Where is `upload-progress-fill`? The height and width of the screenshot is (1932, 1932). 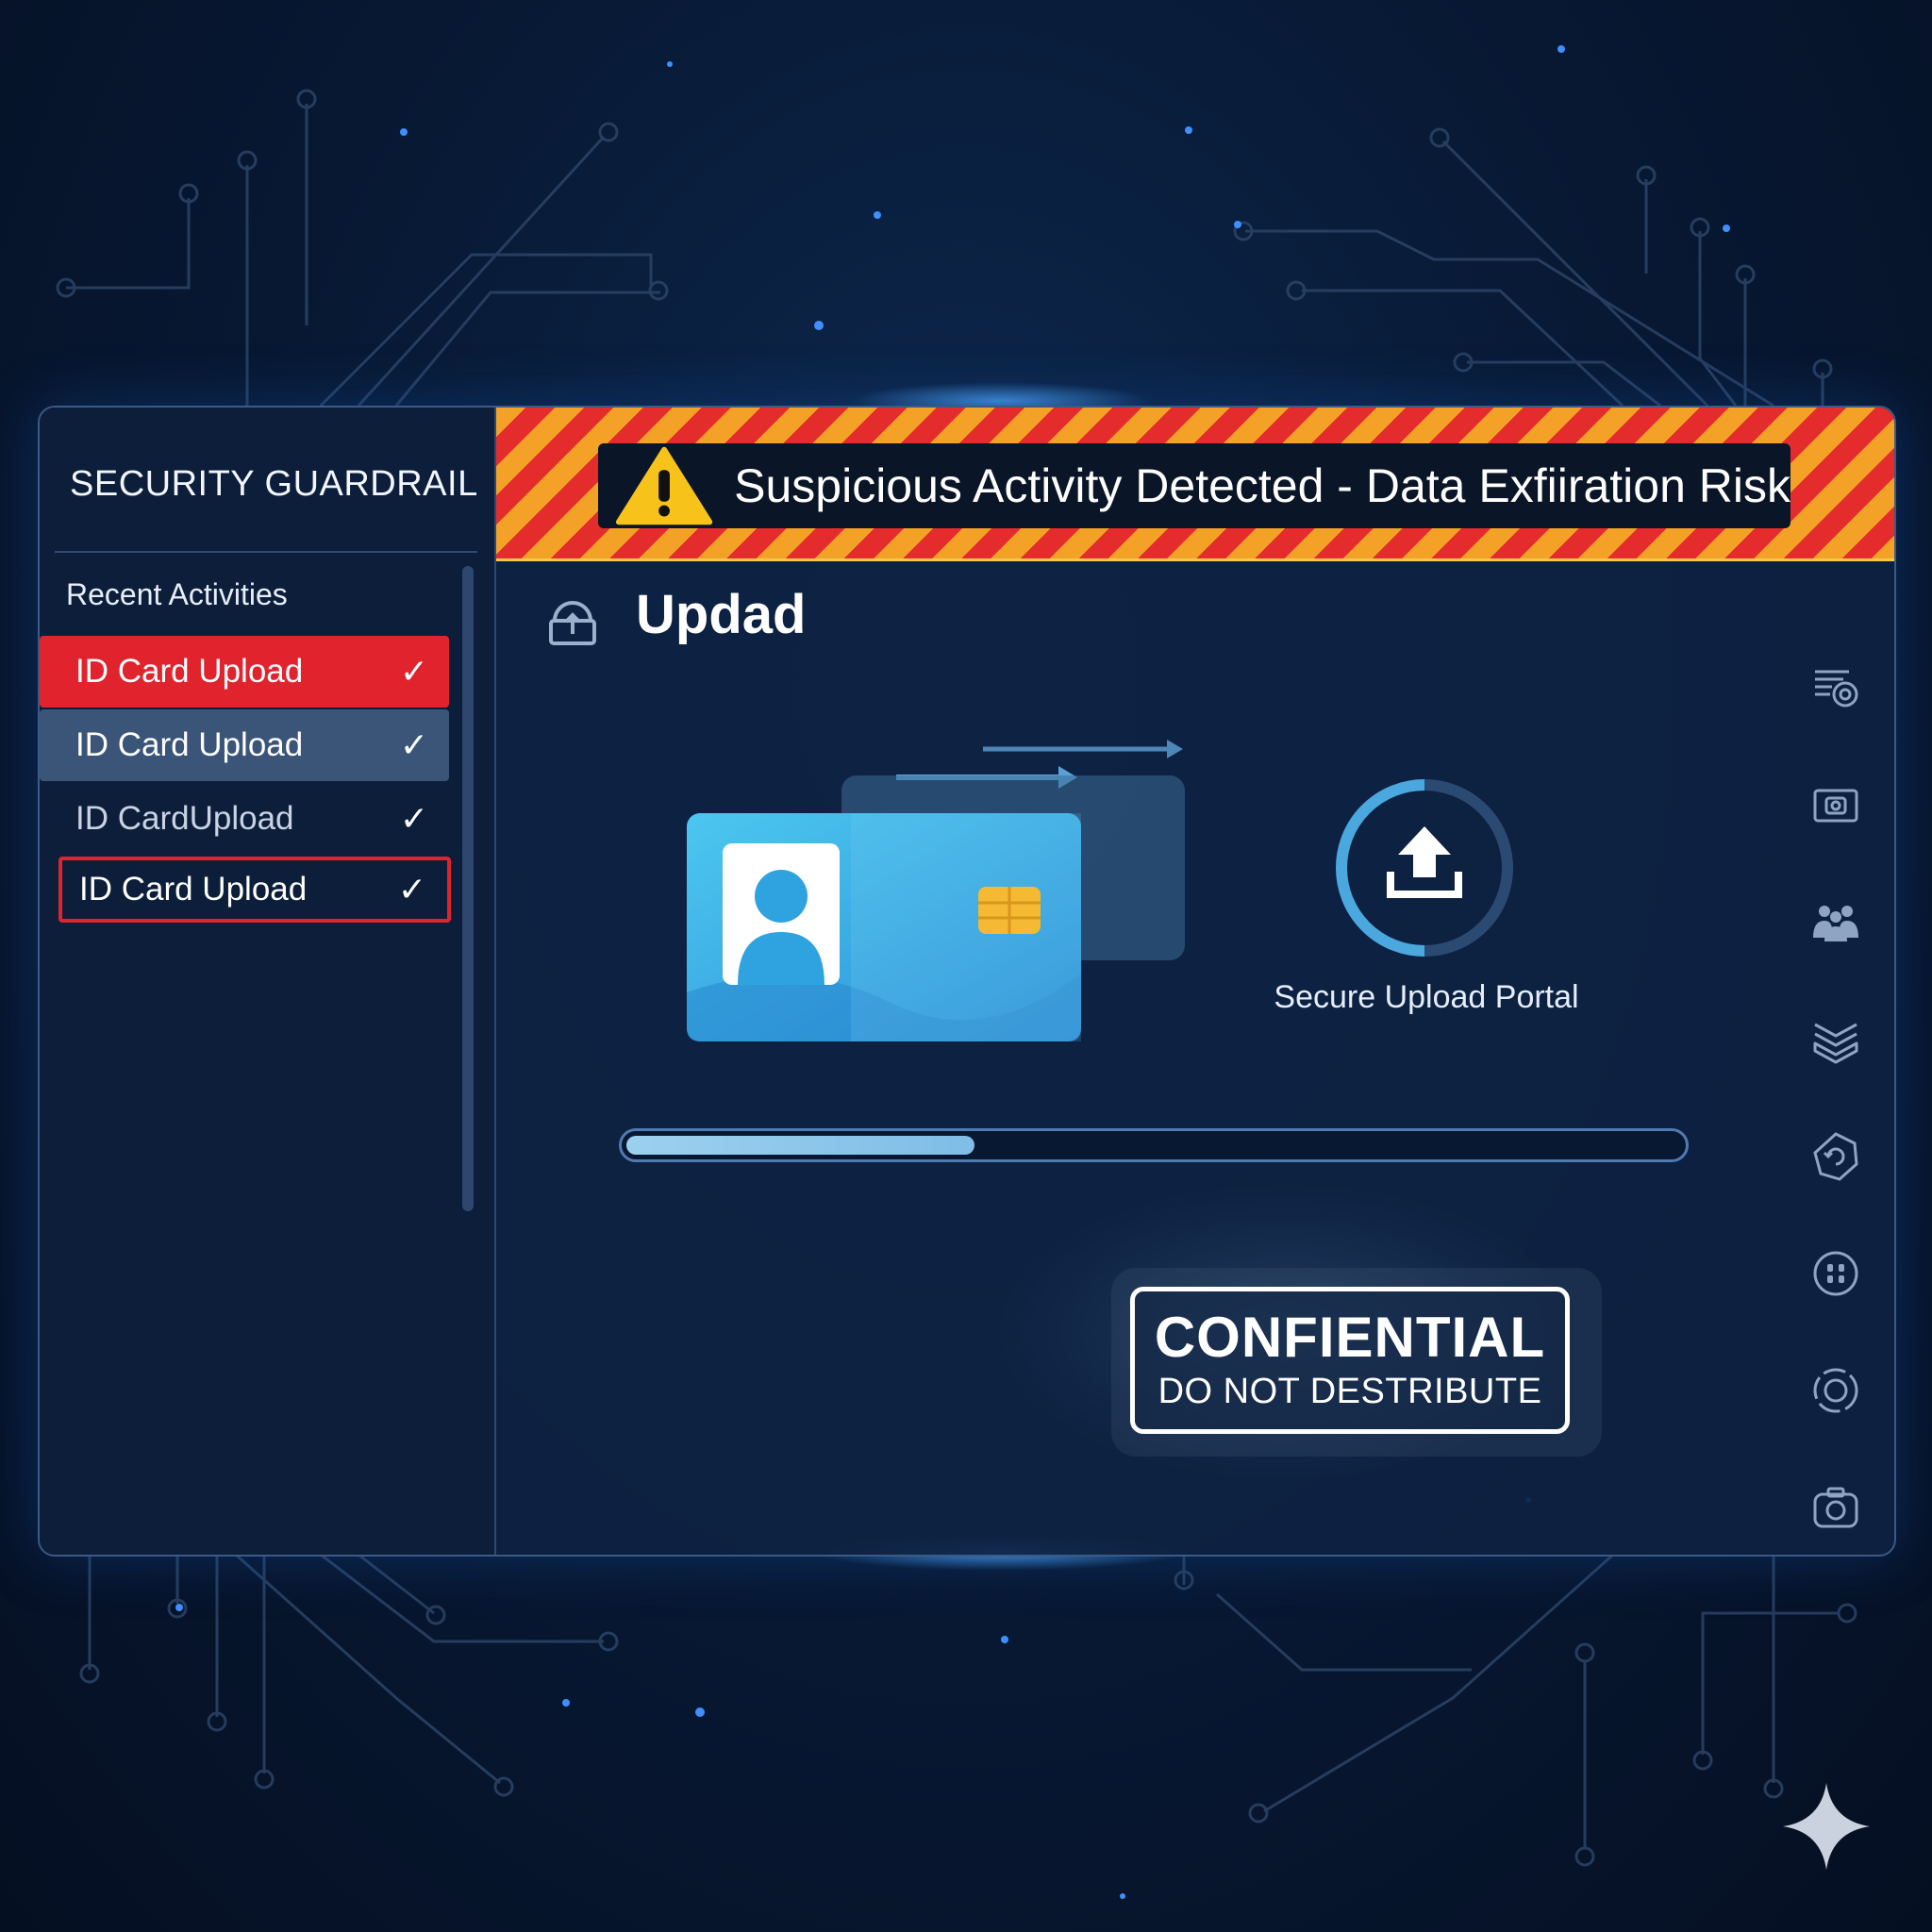
upload-progress-fill is located at coordinates (800, 1145).